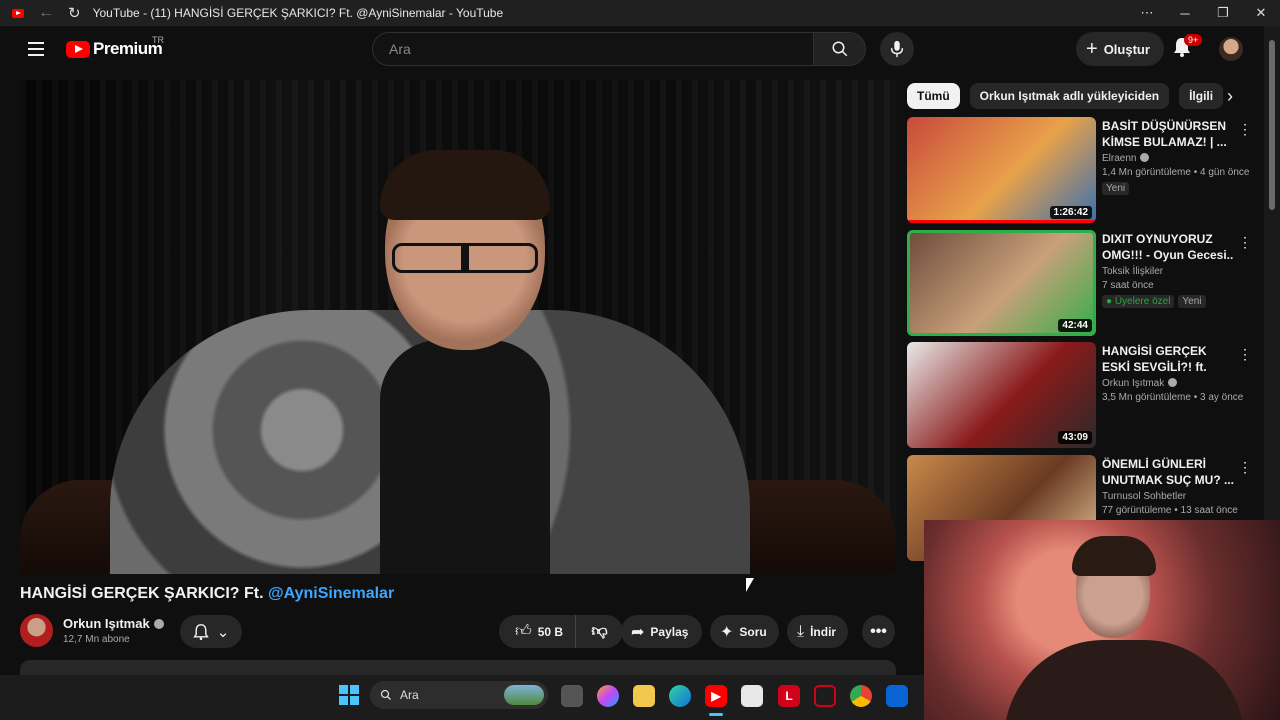 The image size is (1280, 720). What do you see at coordinates (459, 695) in the screenshot?
I see `taskbar-search: Ara` at bounding box center [459, 695].